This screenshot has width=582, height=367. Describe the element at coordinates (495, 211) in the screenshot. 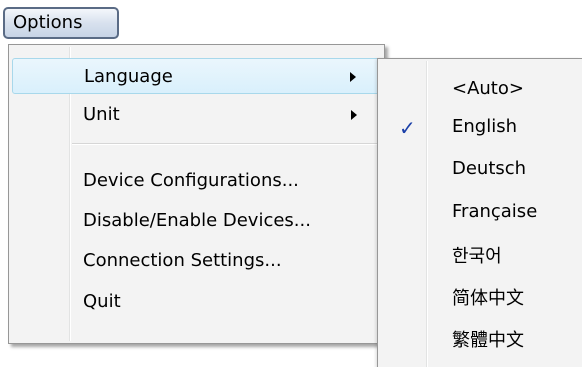

I see `menu-item-label: Française` at that location.